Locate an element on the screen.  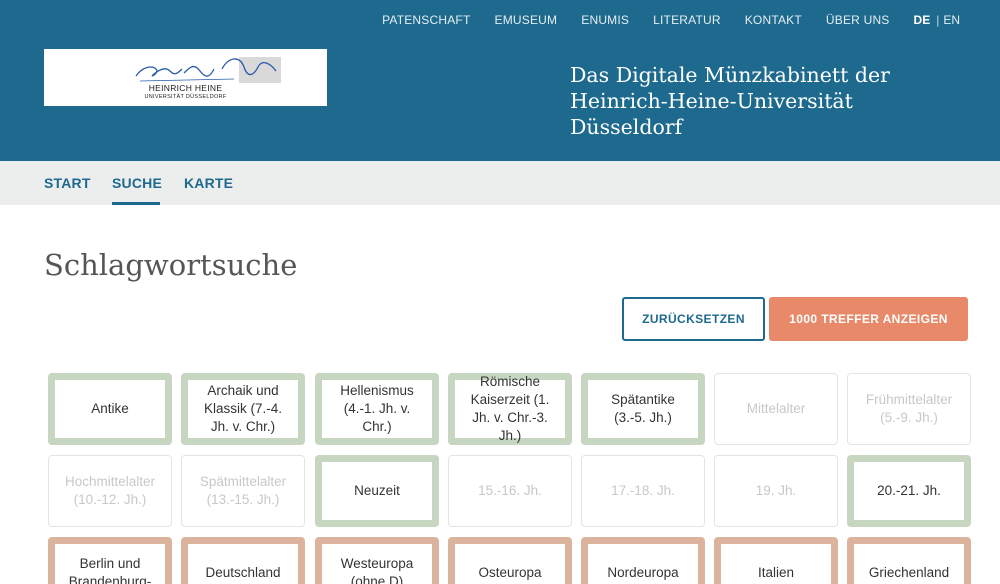
keyword-tile: 17.-18. Jh. is located at coordinates (643, 491).